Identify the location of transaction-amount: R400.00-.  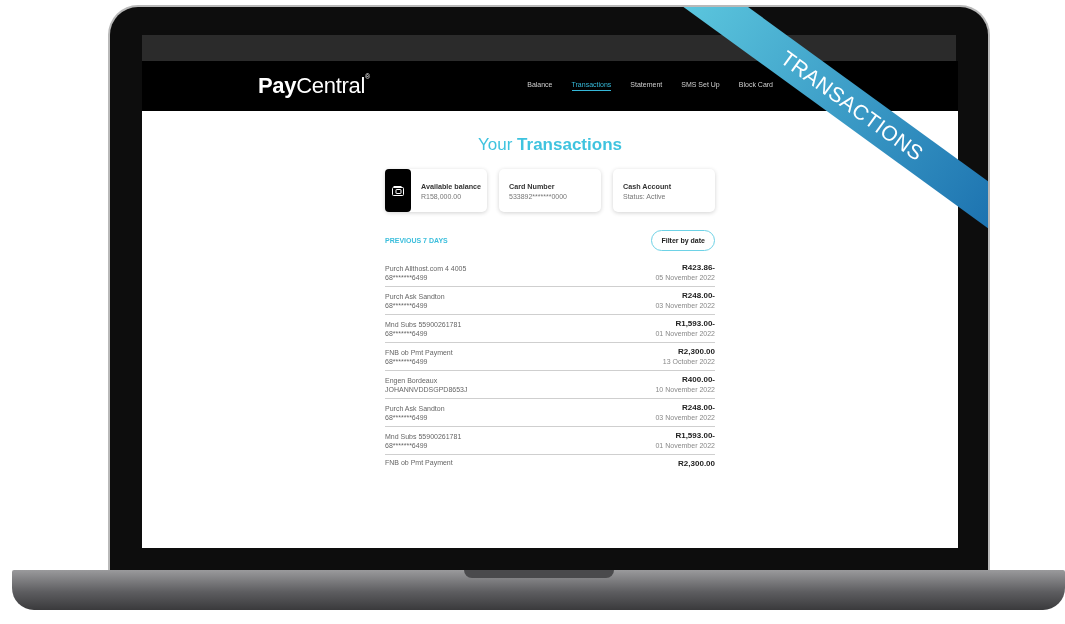
(698, 379).